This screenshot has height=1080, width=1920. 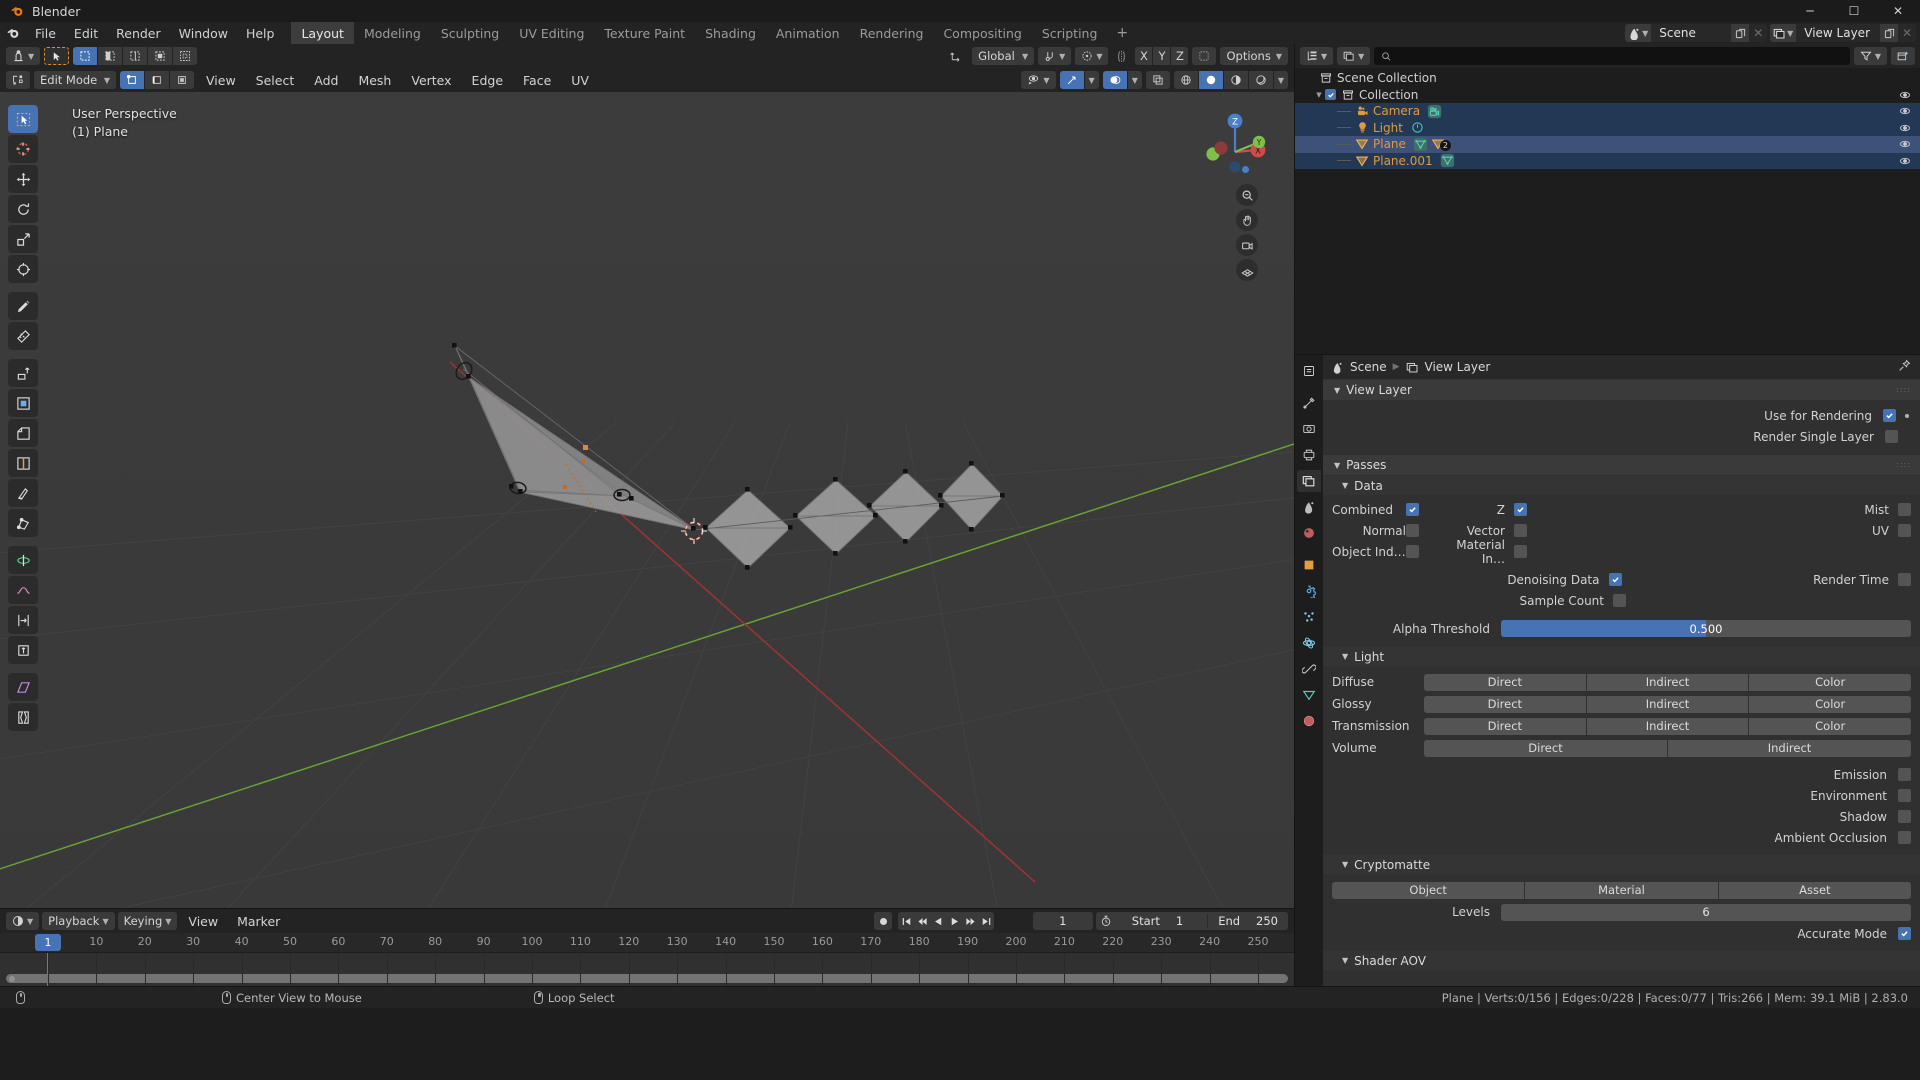 I want to click on show-overlays-icon, so click(x=1114, y=80).